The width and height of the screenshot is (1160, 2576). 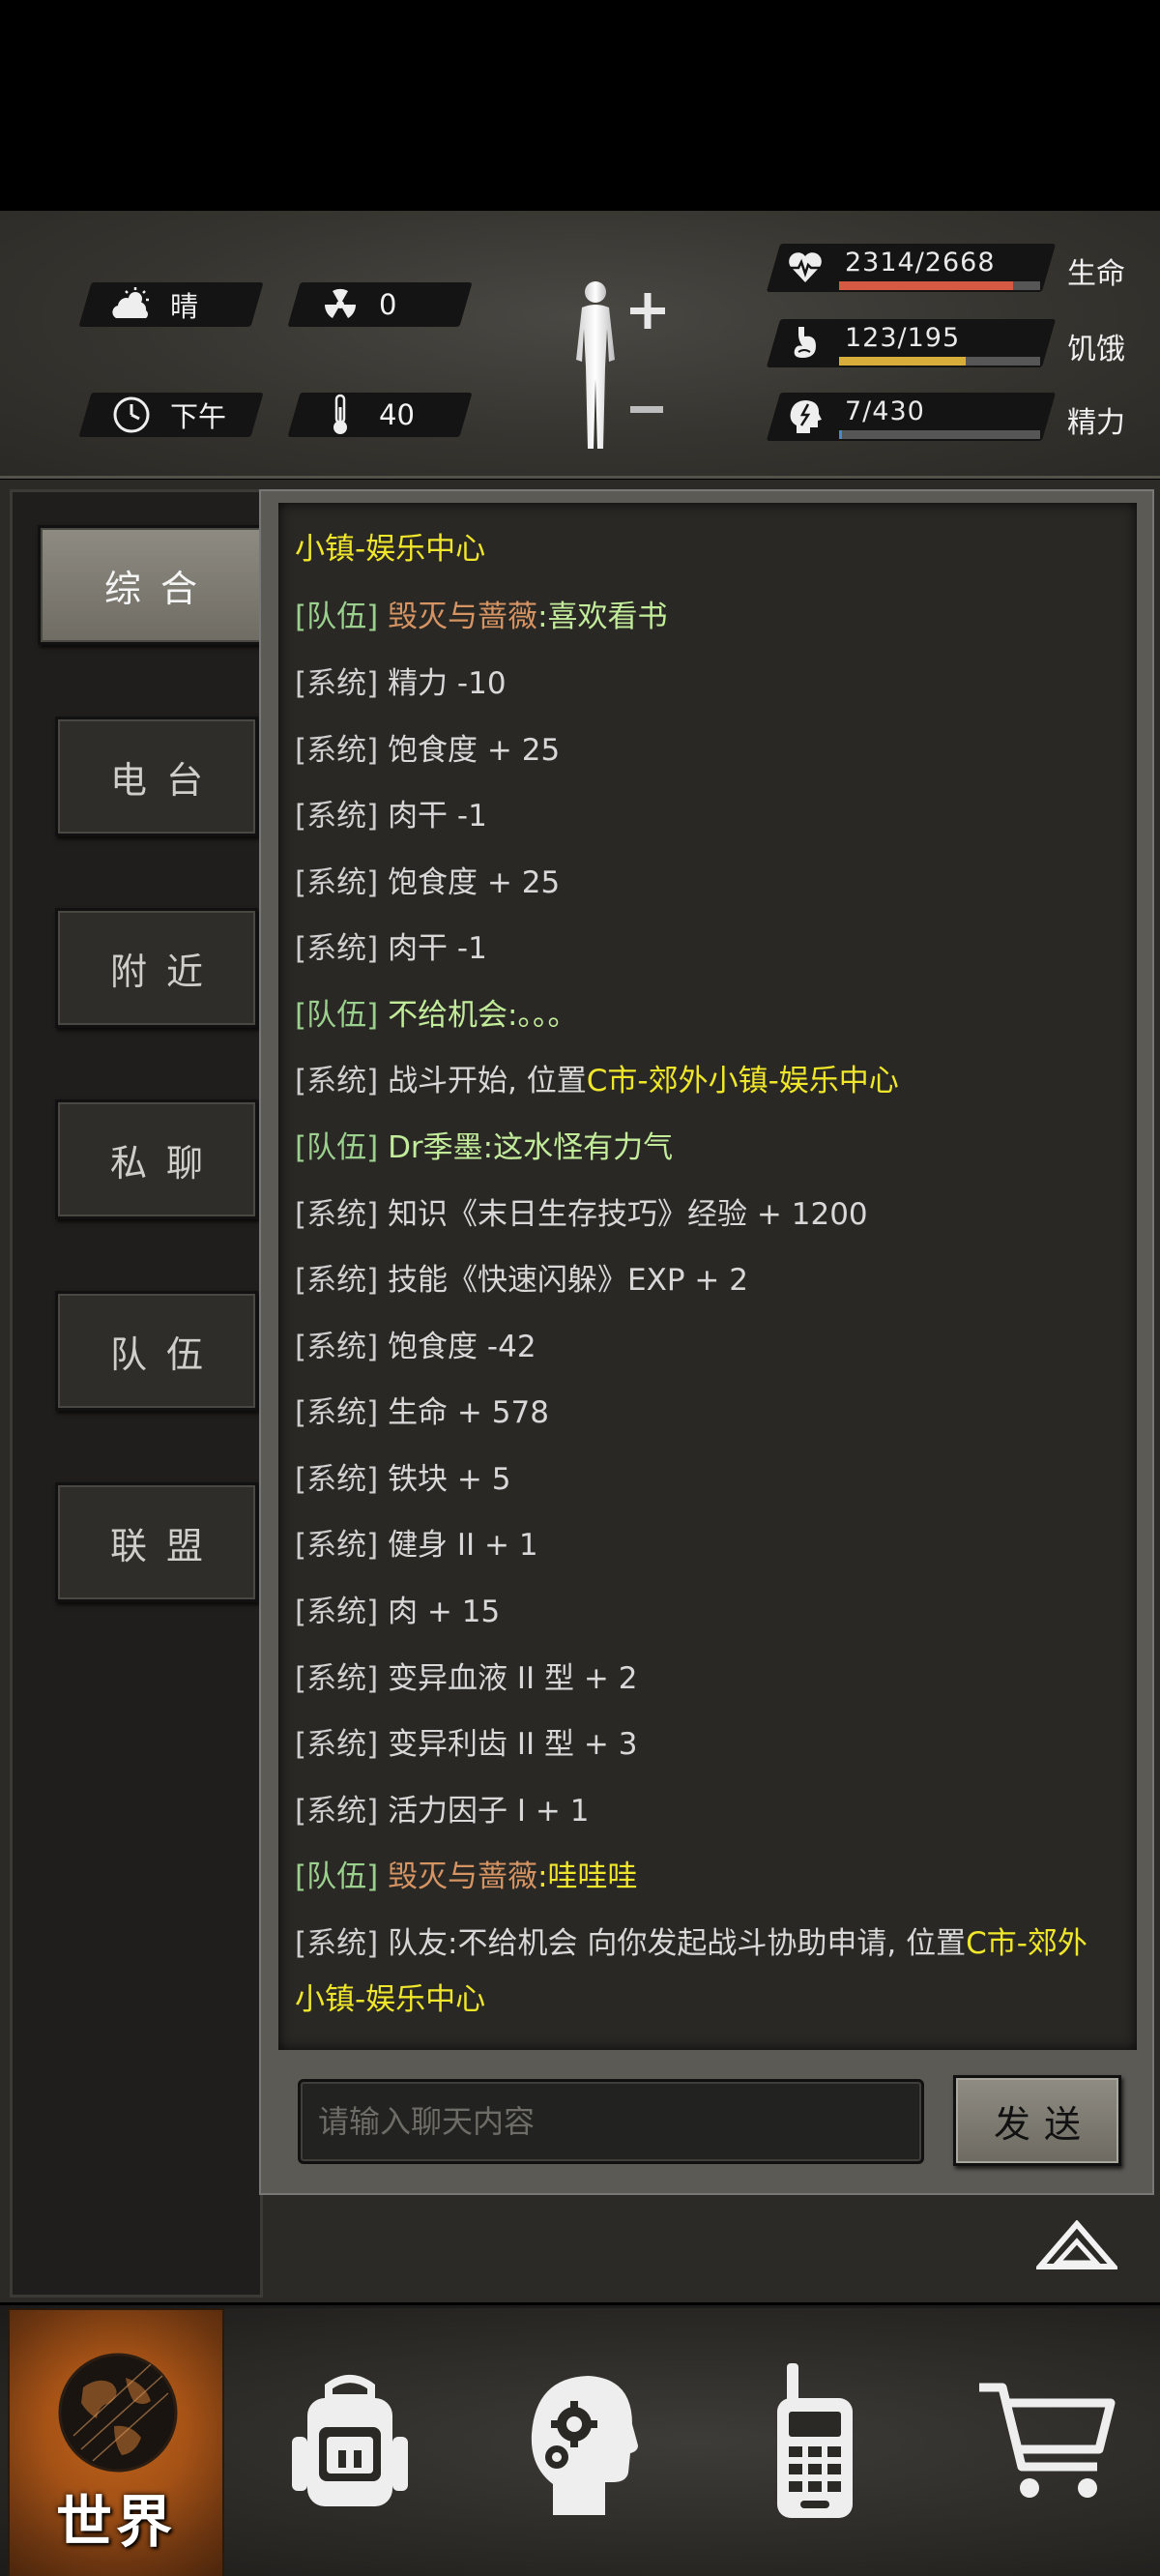 I want to click on hunger-stat: 123/195 饥饿, so click(x=954, y=343).